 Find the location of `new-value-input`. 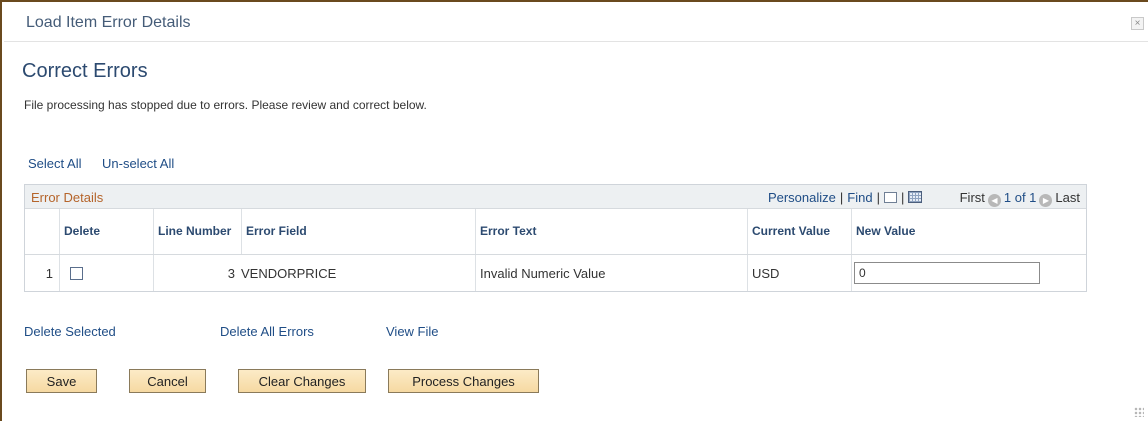

new-value-input is located at coordinates (947, 273).